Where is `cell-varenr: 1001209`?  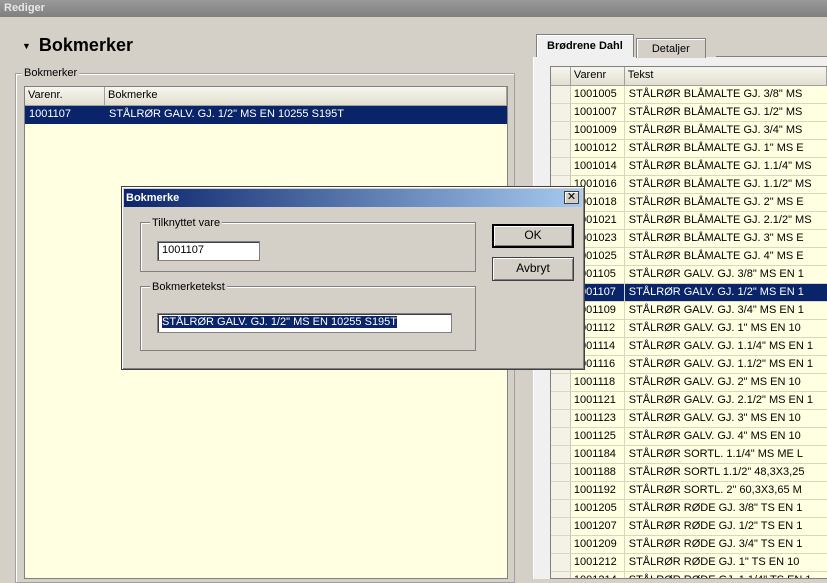
cell-varenr: 1001209 is located at coordinates (598, 544).